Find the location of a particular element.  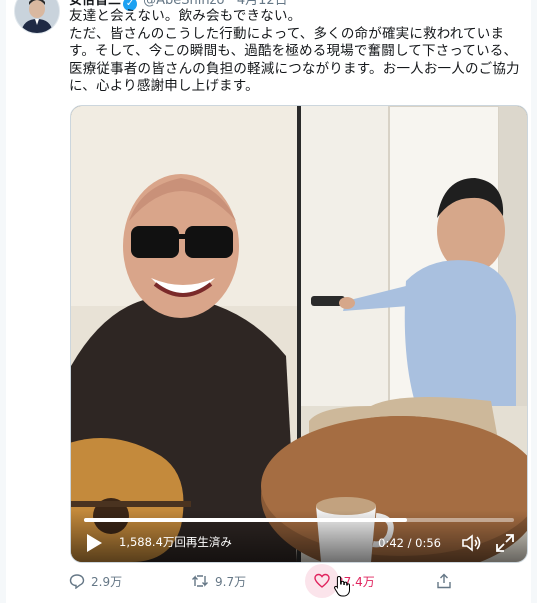

fullscreen-button is located at coordinates (505, 543).